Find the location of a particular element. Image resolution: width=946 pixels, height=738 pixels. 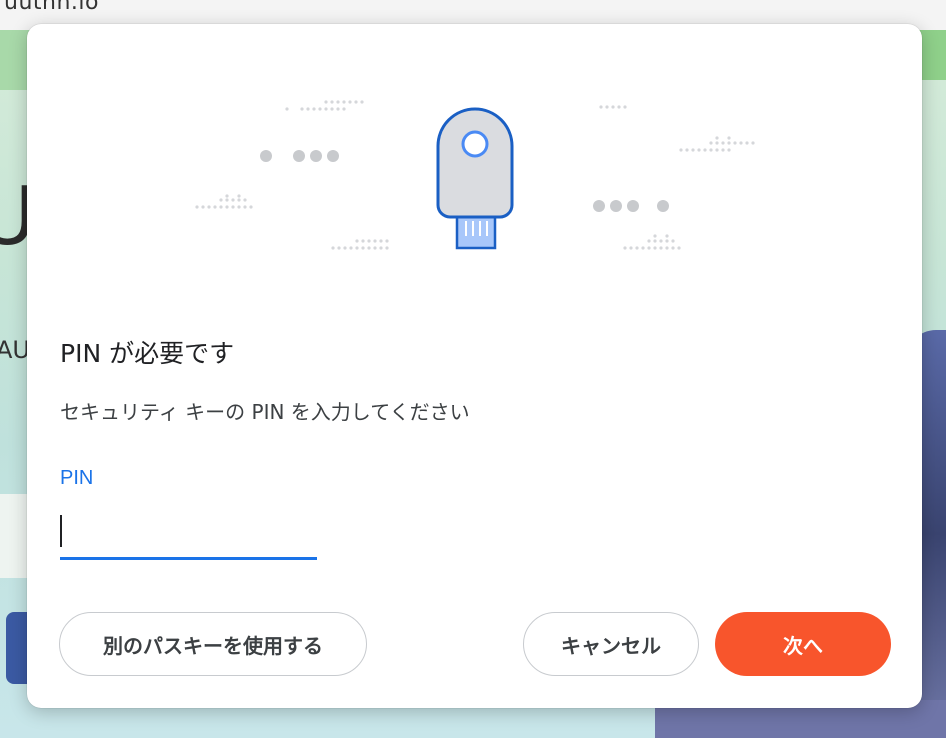

security-key-illustration is located at coordinates (475, 175).